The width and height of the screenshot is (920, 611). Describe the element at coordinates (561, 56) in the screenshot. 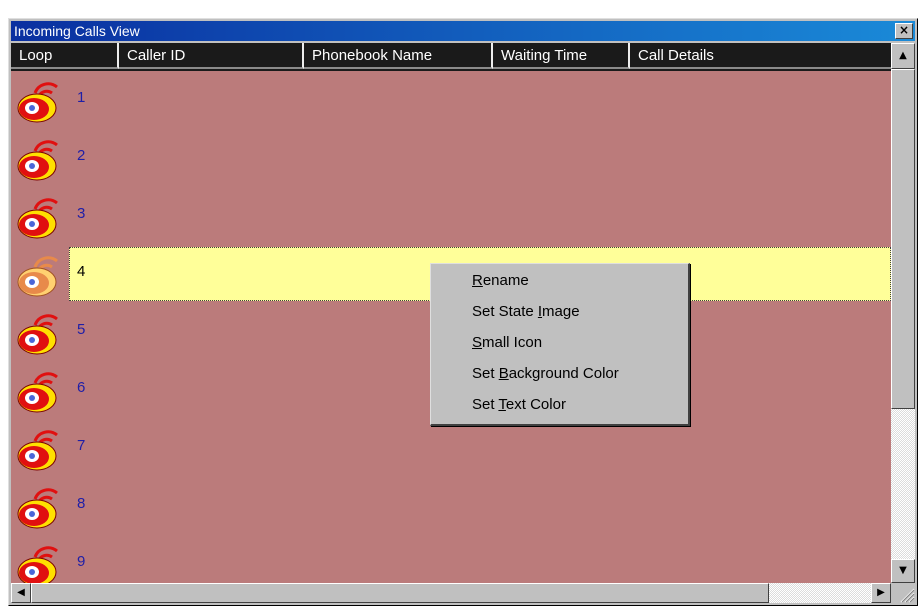

I see `column-header-waiting-time: Waiting Time` at that location.